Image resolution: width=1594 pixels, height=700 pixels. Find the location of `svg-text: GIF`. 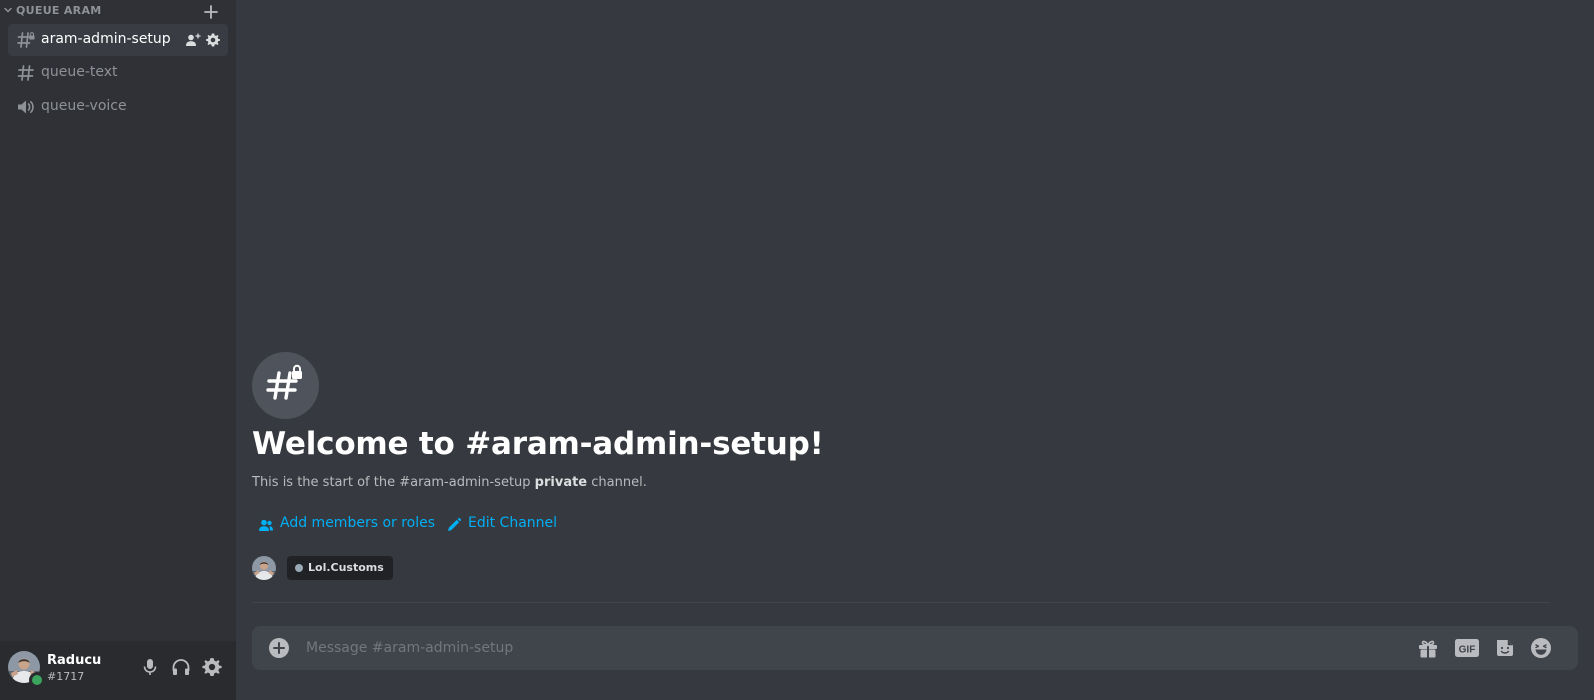

svg-text: GIF is located at coordinates (1467, 650).